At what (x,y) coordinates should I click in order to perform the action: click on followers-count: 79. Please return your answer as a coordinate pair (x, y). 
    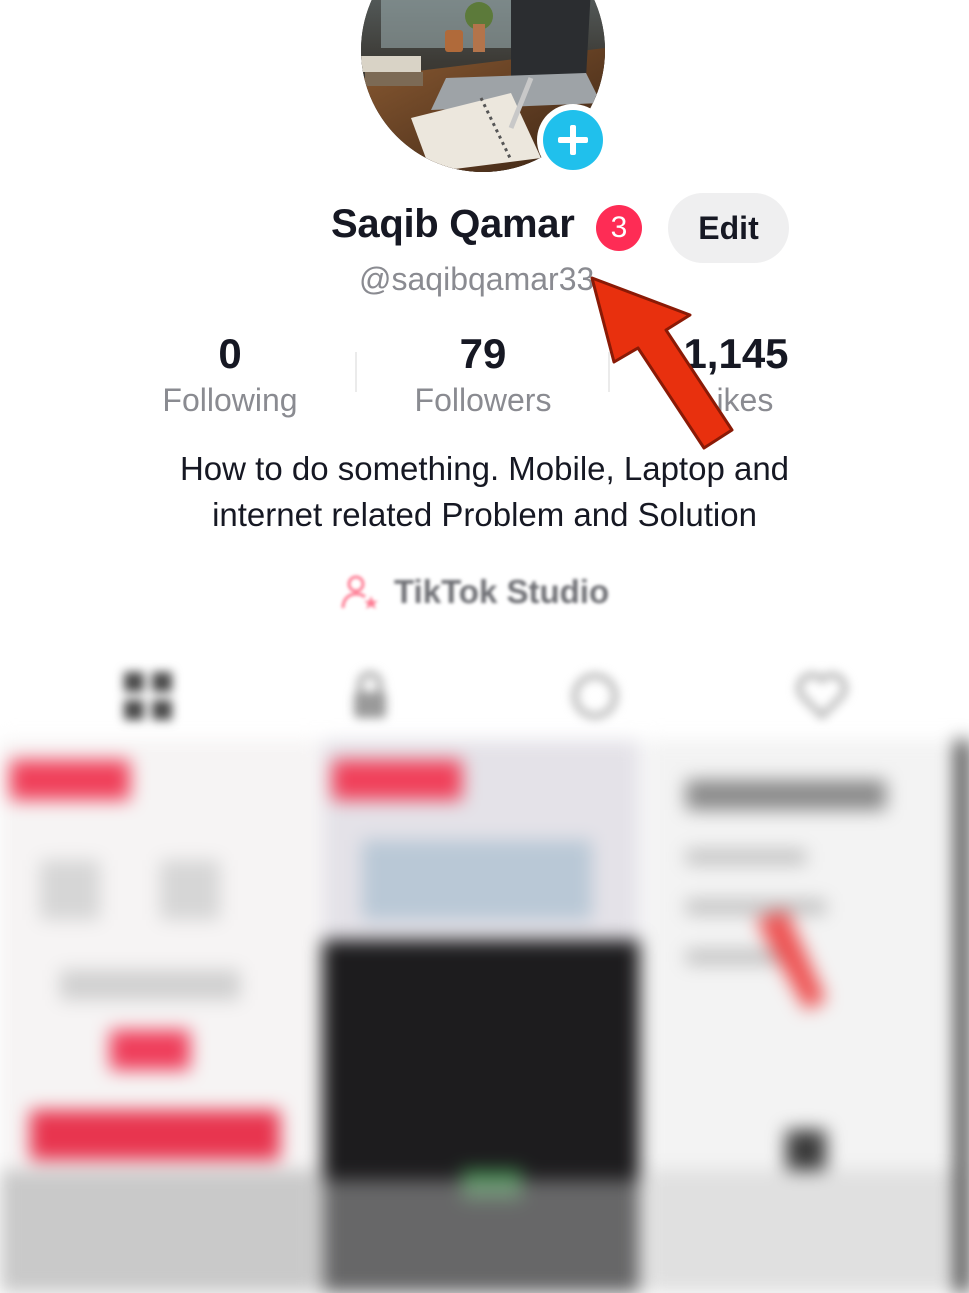
    Looking at the image, I should click on (483, 353).